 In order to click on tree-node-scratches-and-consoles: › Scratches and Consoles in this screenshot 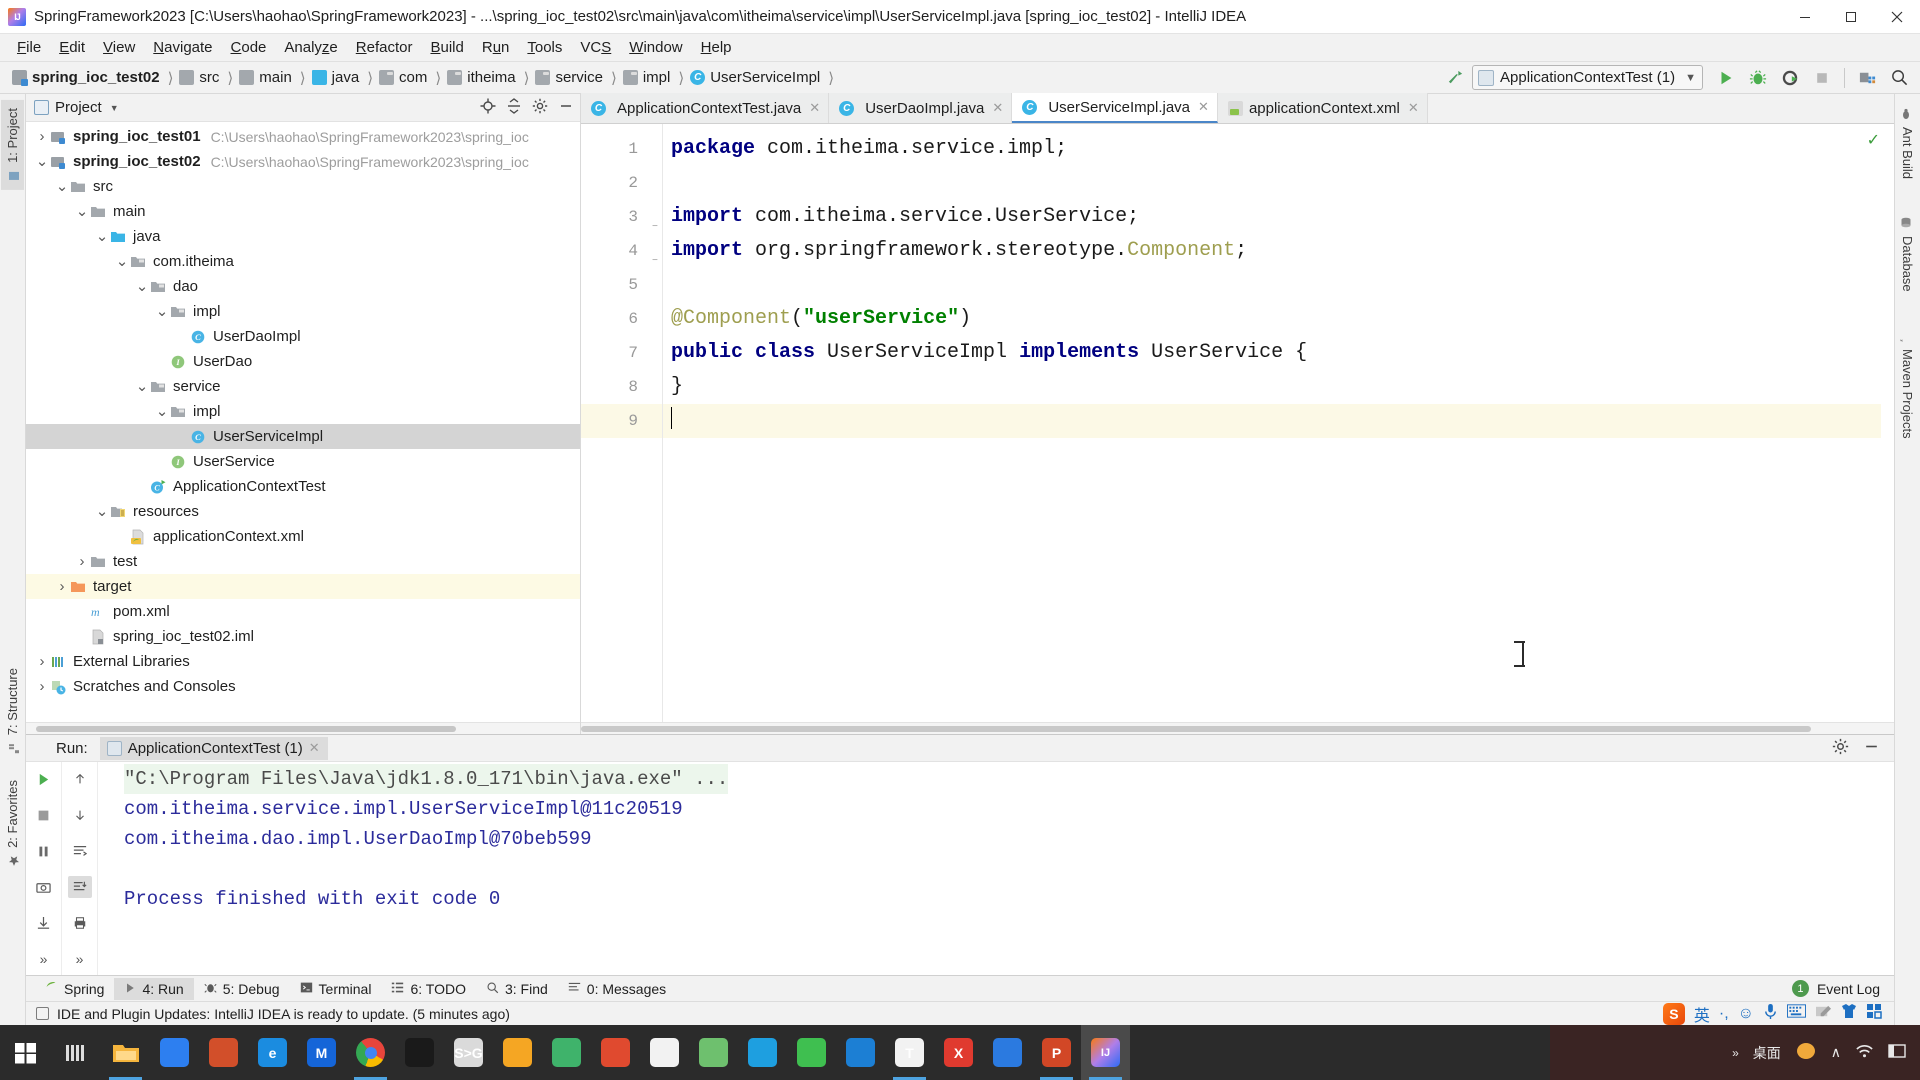, I will do `click(303, 686)`.